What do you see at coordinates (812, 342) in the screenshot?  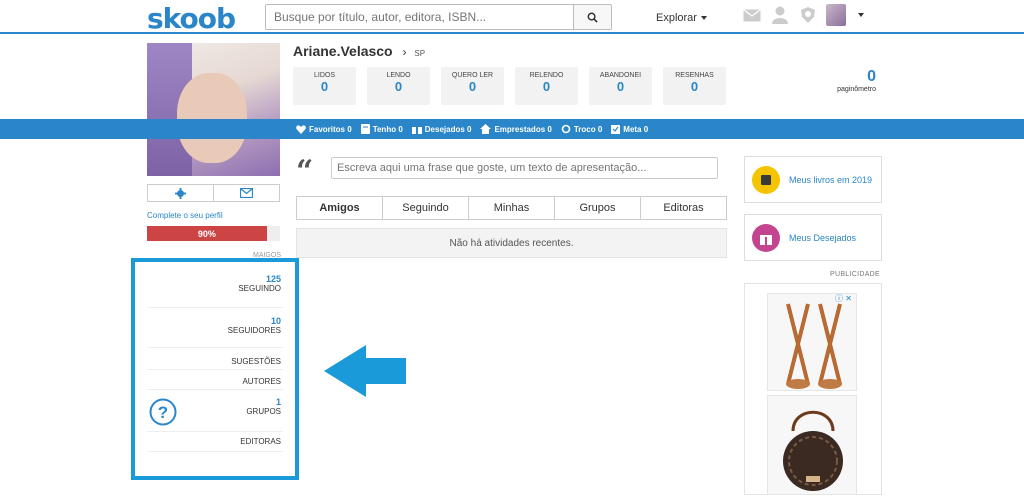 I see `ad-sandal-image` at bounding box center [812, 342].